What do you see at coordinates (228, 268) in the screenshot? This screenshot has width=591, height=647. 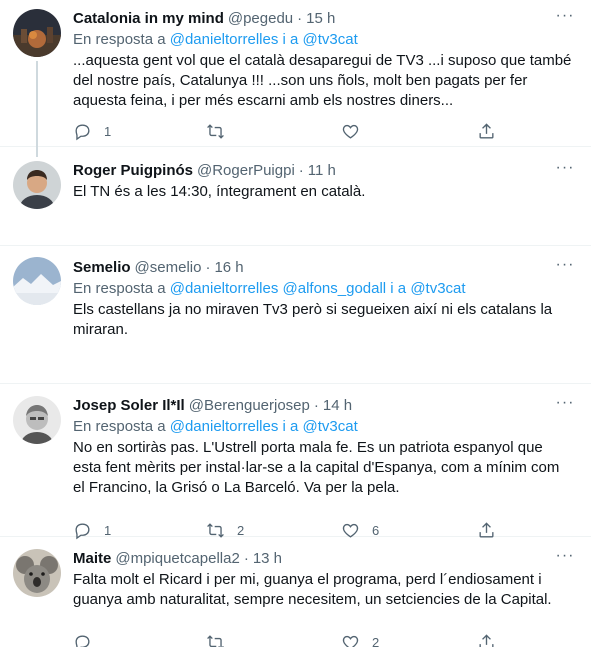 I see `timestamp: 16 h` at bounding box center [228, 268].